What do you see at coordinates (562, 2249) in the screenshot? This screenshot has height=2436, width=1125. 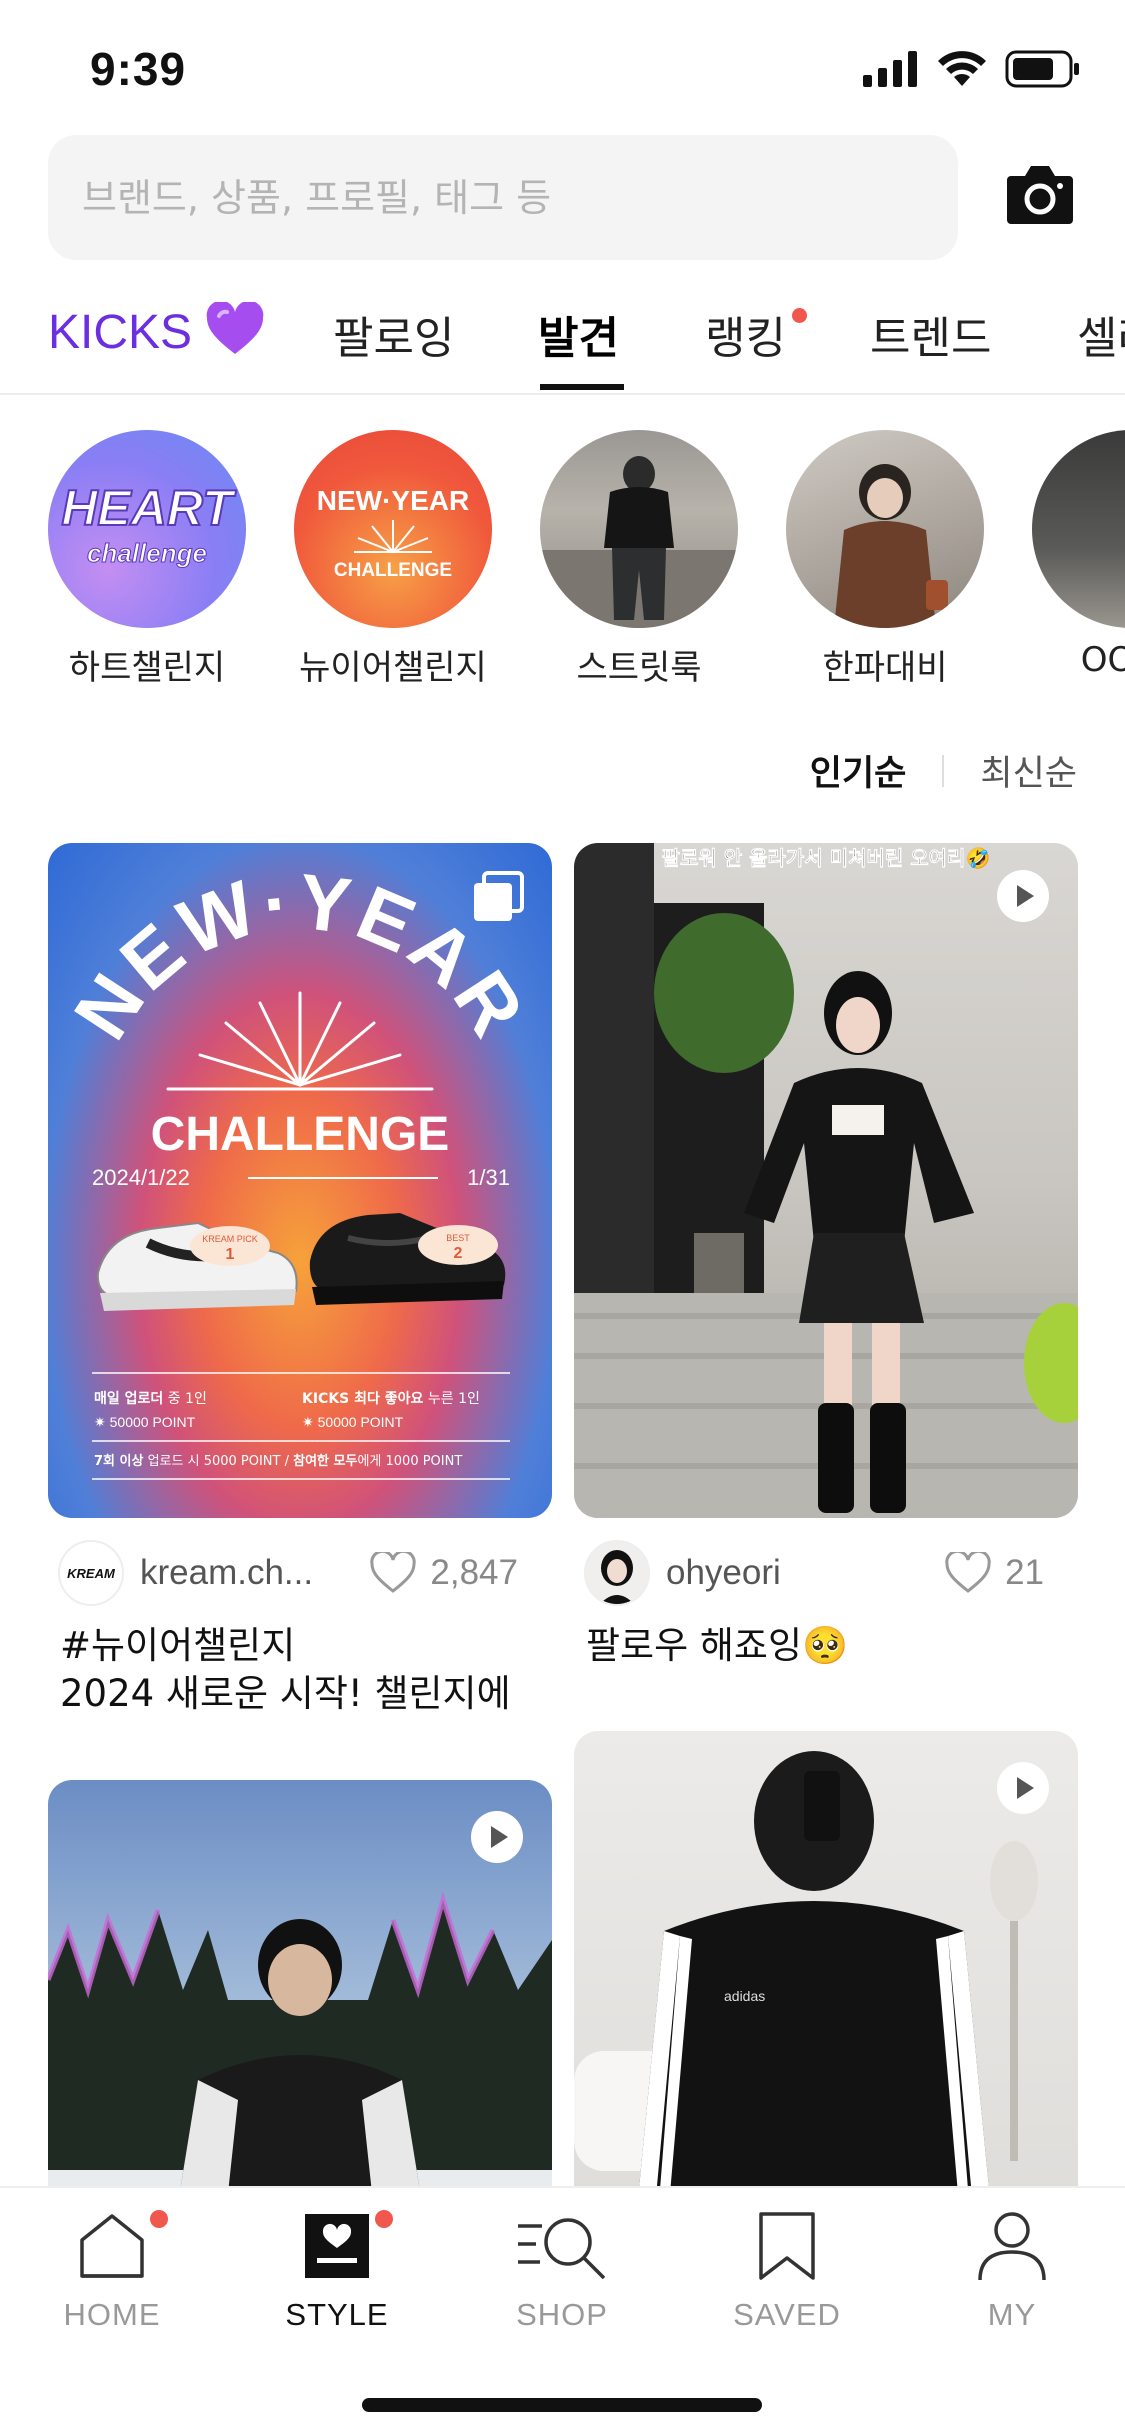 I see `shop-search-icon` at bounding box center [562, 2249].